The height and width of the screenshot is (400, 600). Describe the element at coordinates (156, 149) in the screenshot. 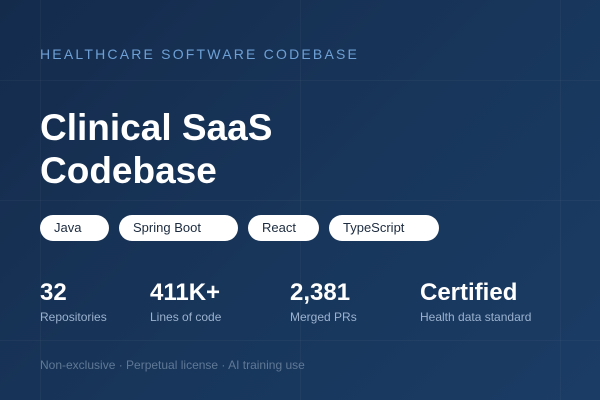

I see `page-title: Clinical SaaS Codebase` at that location.